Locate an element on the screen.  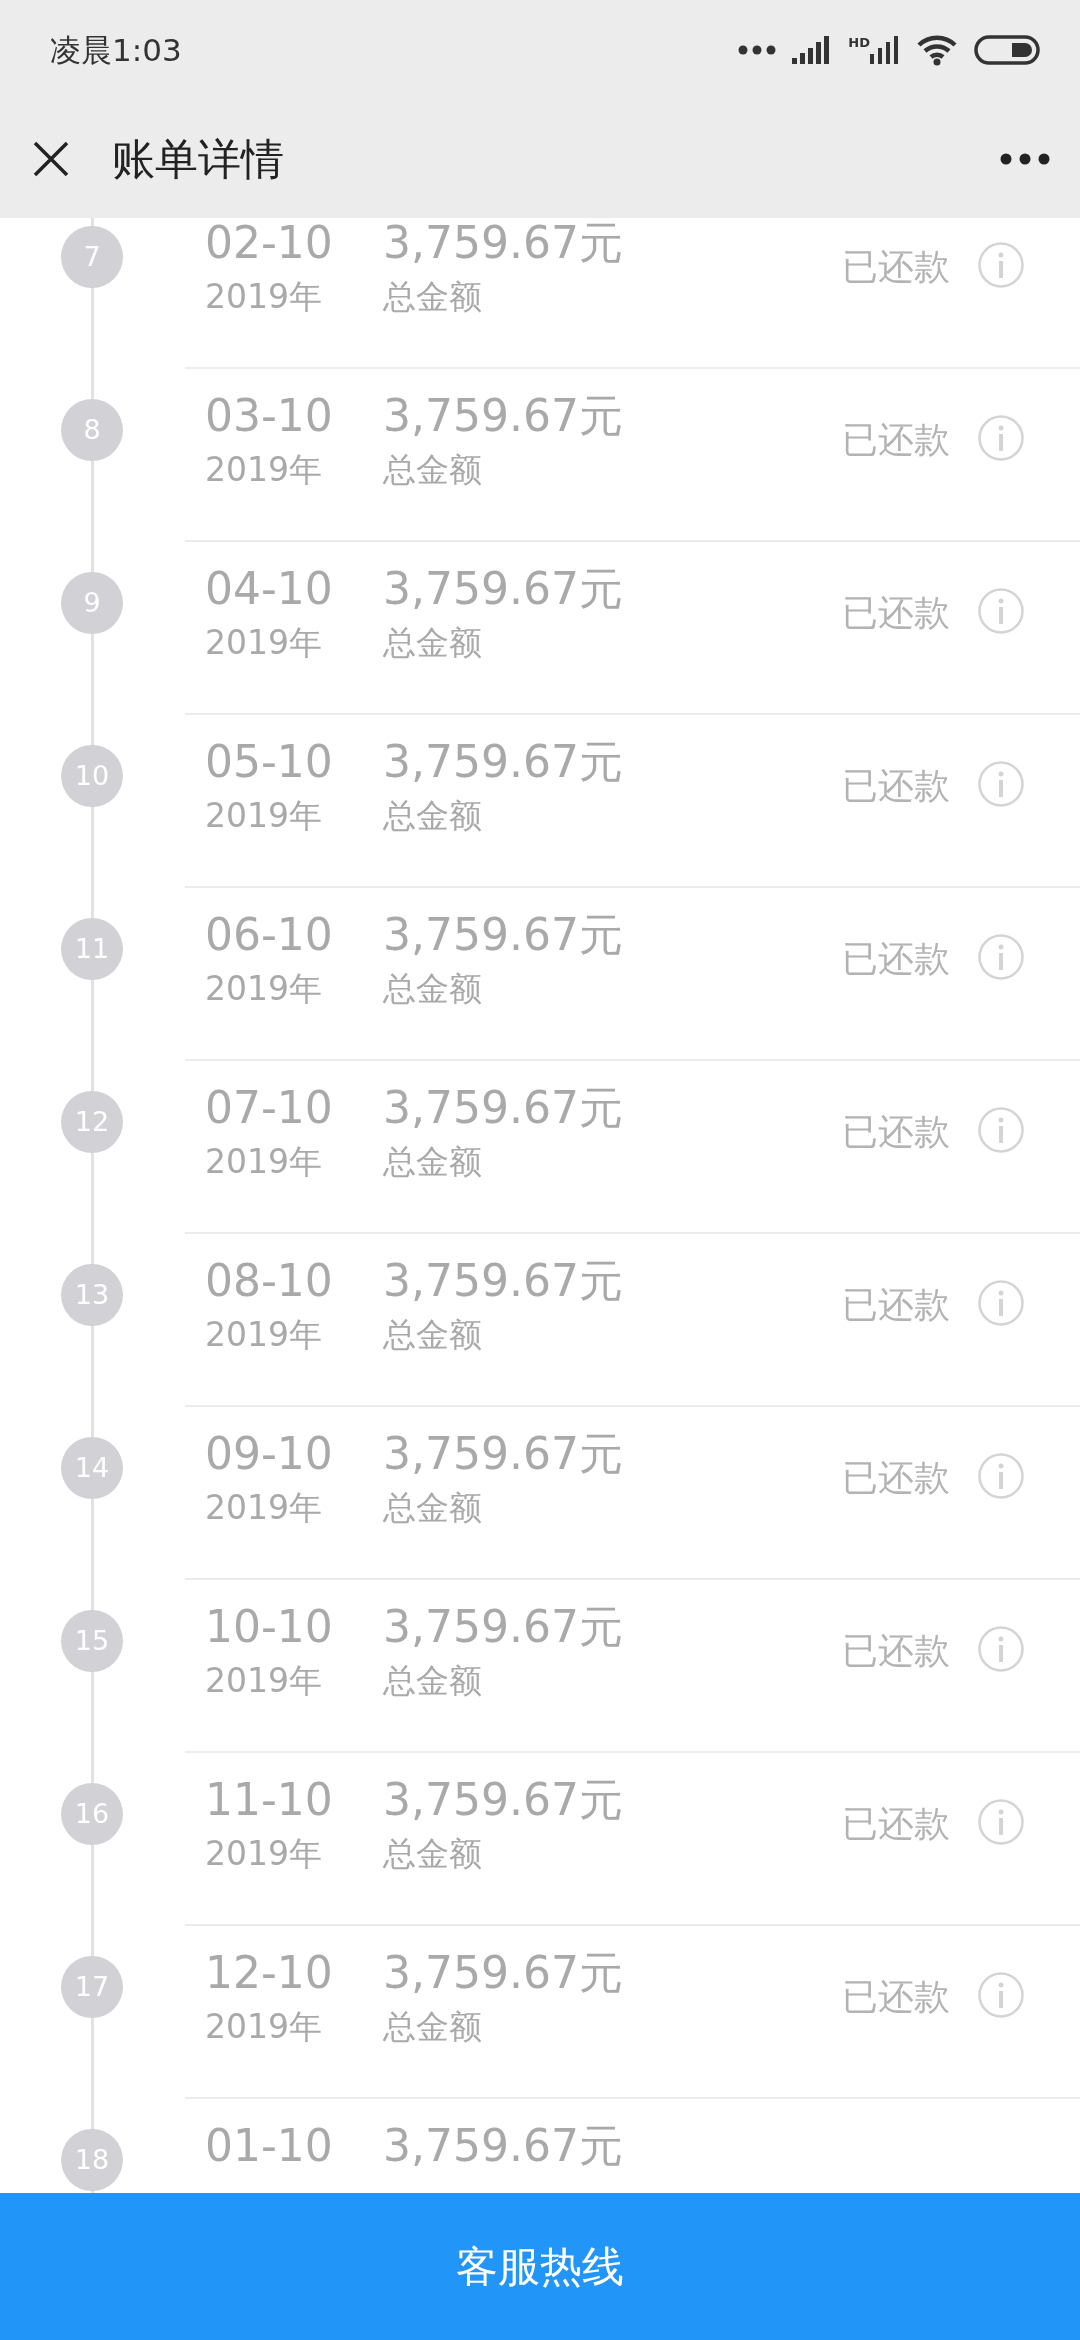
due-date: 05-10 is located at coordinates (269, 762).